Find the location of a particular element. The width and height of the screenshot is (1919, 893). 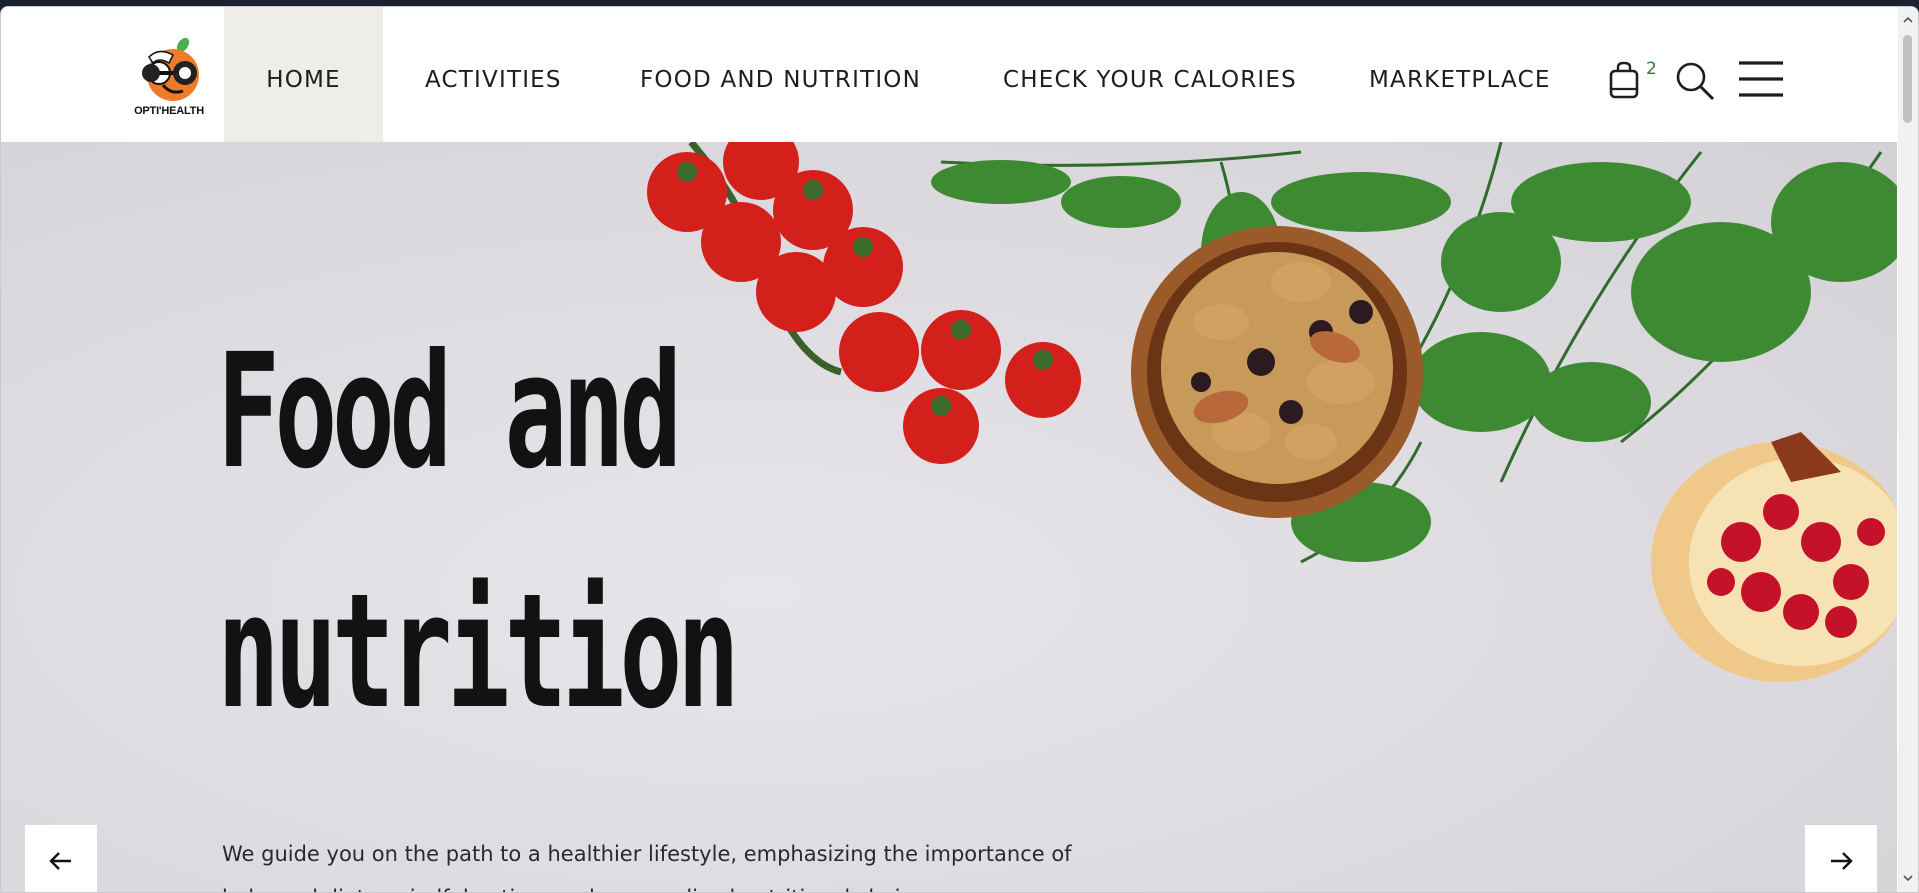

site-logo: OPTI'HEALTH is located at coordinates (169, 77).